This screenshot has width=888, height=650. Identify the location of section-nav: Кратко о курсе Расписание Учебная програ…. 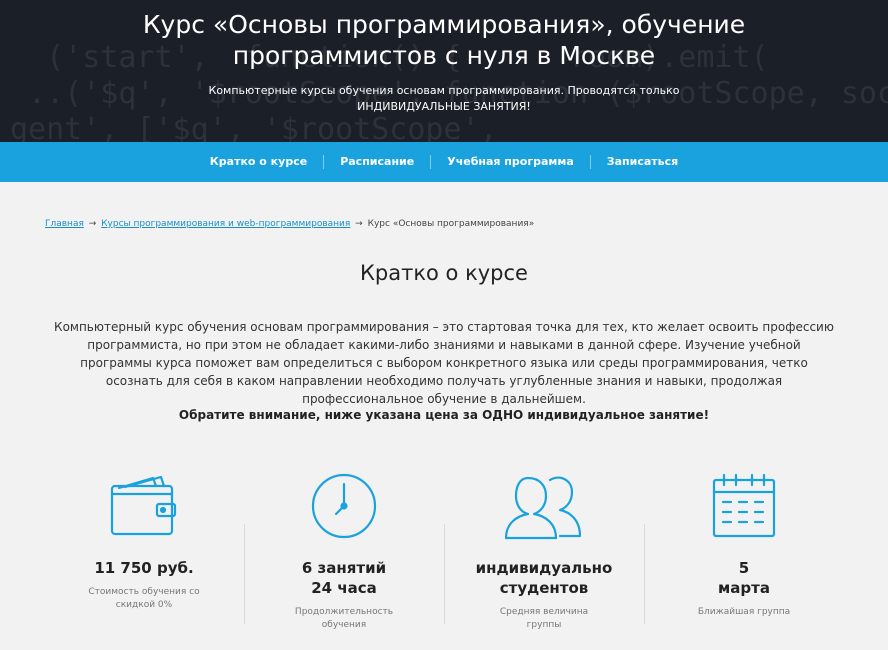
(444, 162).